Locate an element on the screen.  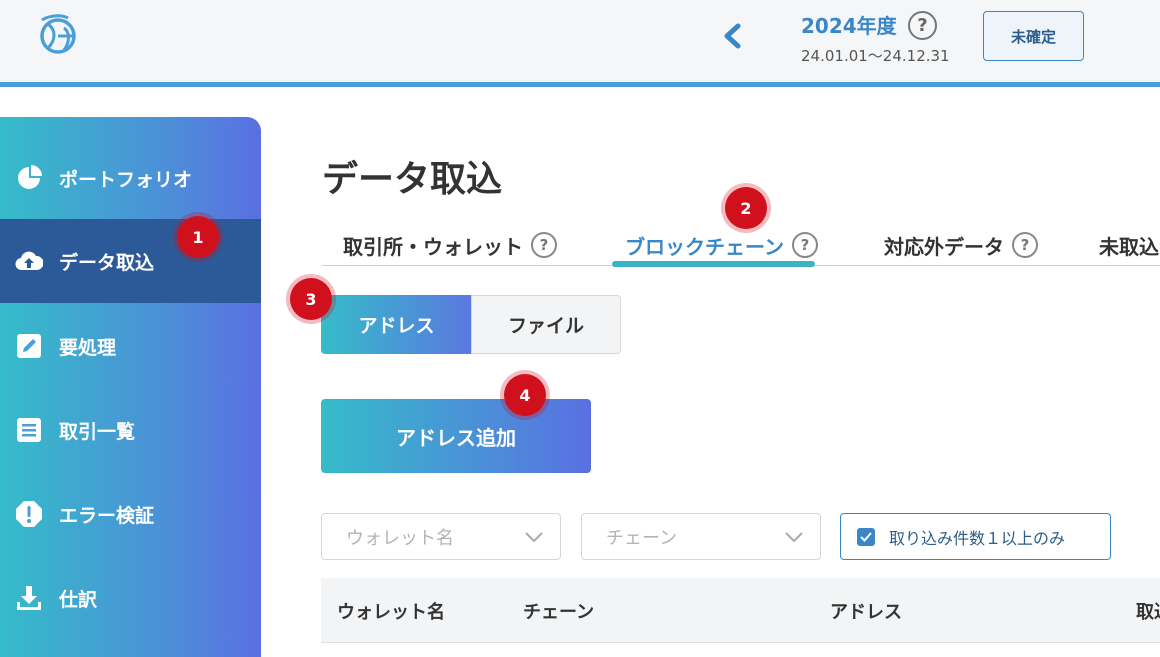
sidebar-item-transactions: 取引一覧 is located at coordinates (130, 430).